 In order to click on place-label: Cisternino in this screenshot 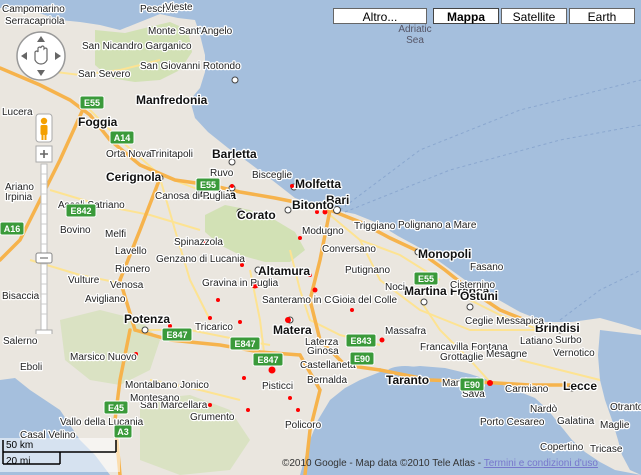, I will do `click(472, 285)`.